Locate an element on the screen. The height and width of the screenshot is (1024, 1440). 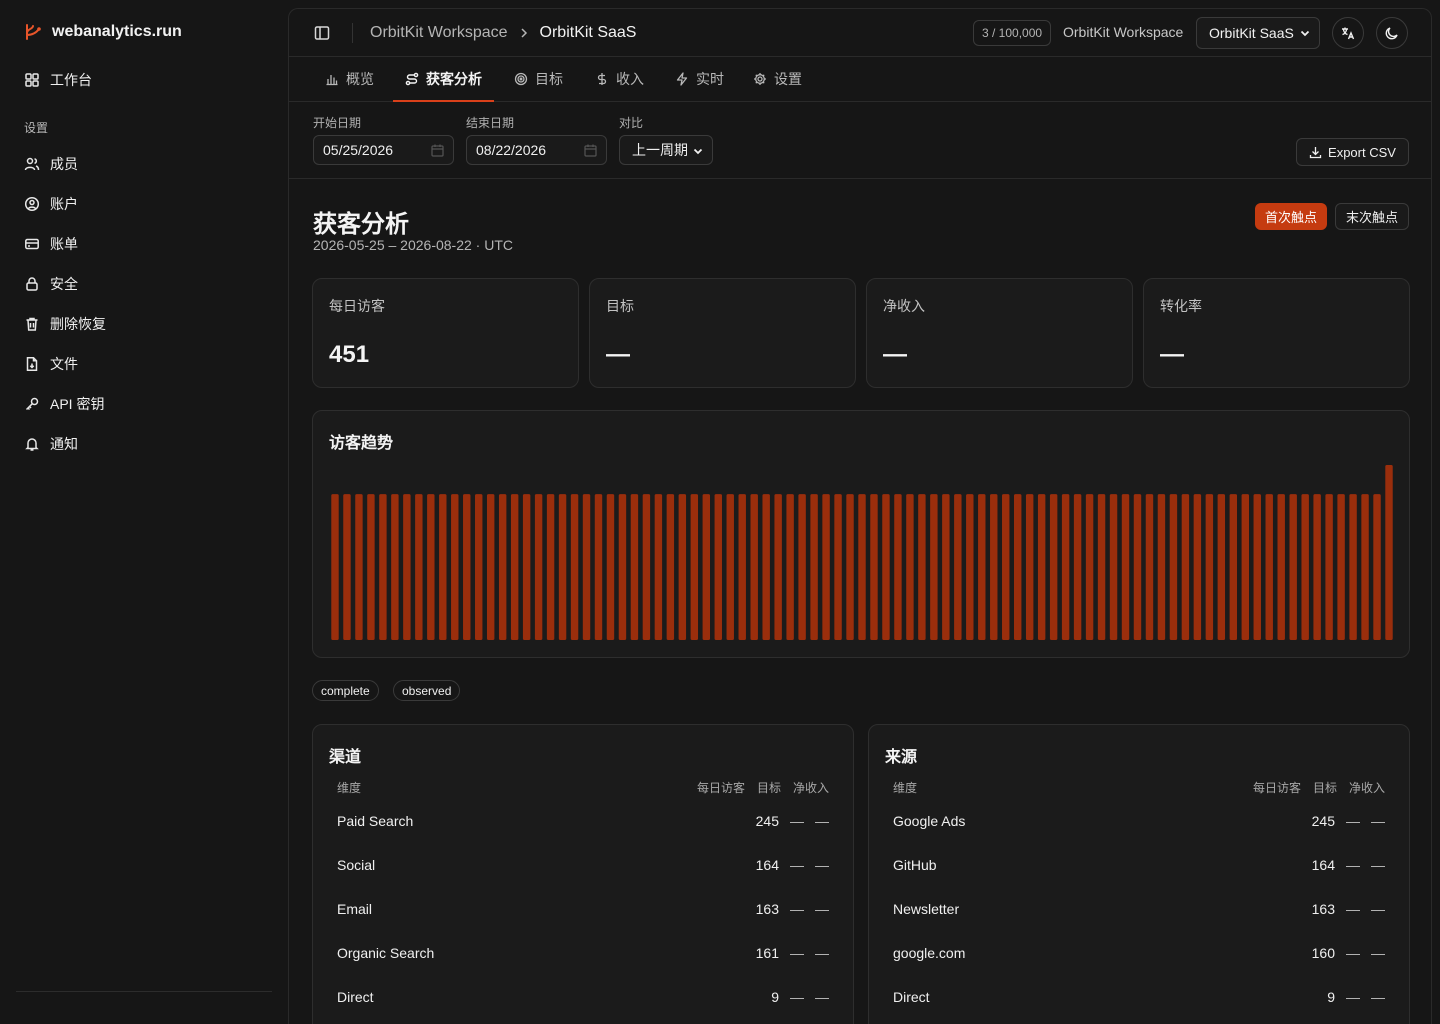
tab-acquisition: 获客分析 is located at coordinates (443, 79).